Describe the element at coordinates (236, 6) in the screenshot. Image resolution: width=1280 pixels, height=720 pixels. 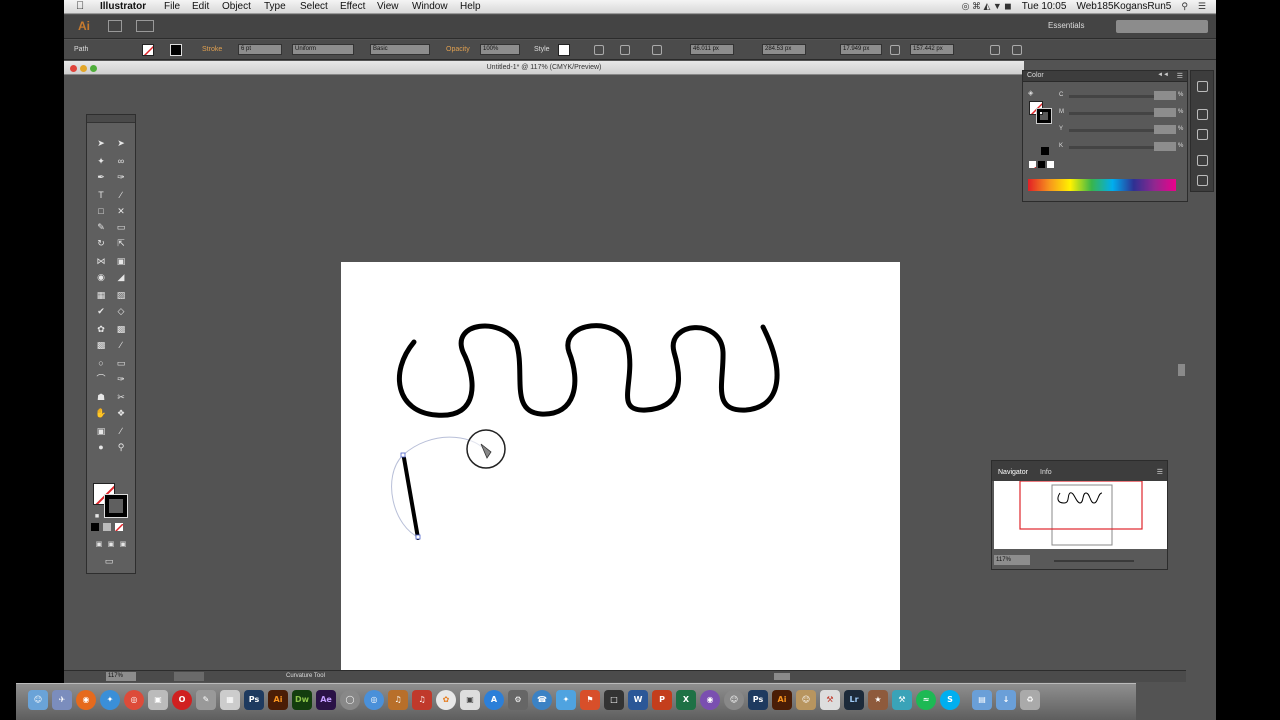
I see `menu-object: Object` at that location.